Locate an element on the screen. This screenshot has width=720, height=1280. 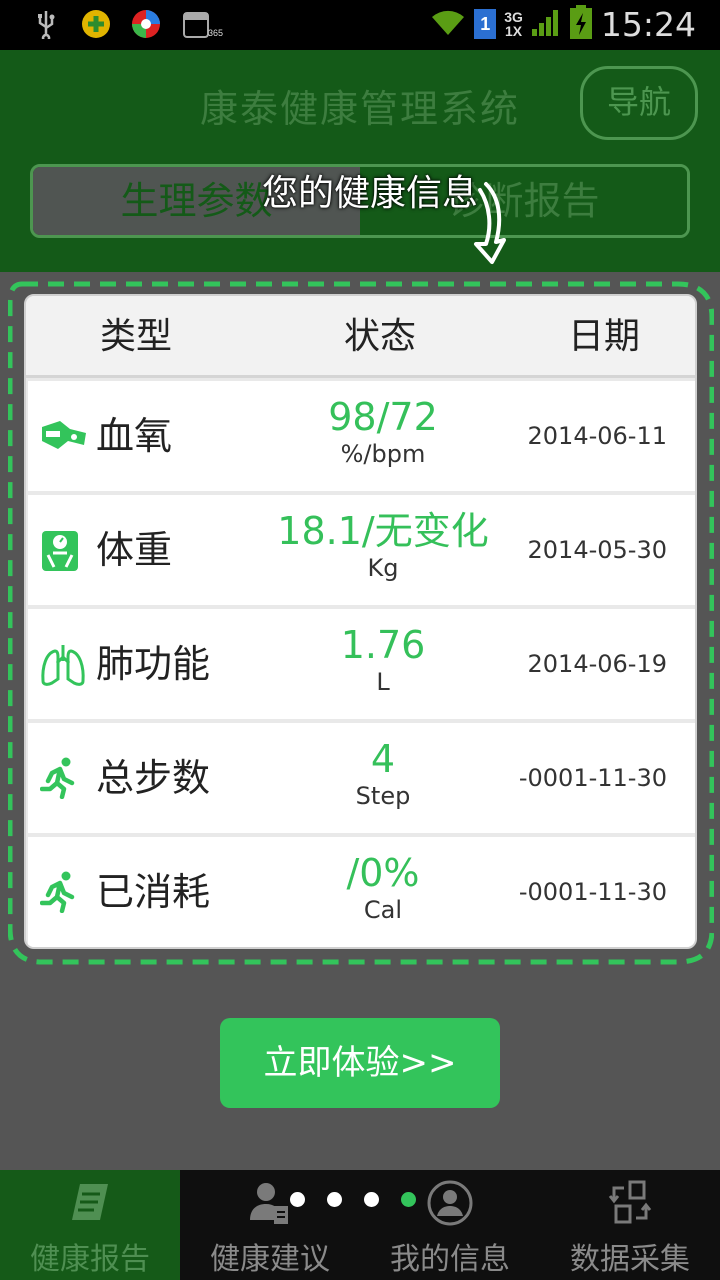
table-row-blood-oxygen: 血氧 98/72 %/bpm 2014-06-11 is located at coordinates (361, 436).